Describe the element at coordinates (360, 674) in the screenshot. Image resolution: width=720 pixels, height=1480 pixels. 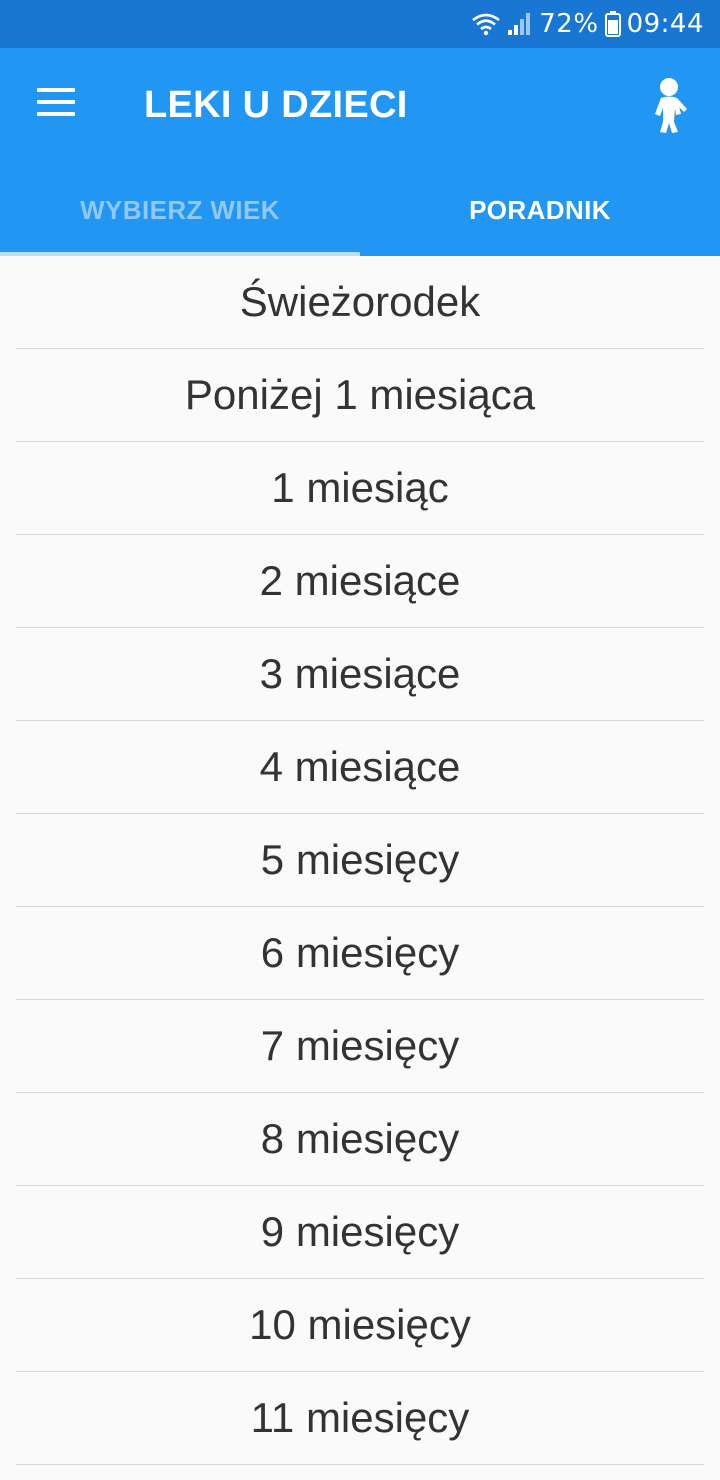
I see `age-item-3-miesiace: 3 miesiące` at that location.